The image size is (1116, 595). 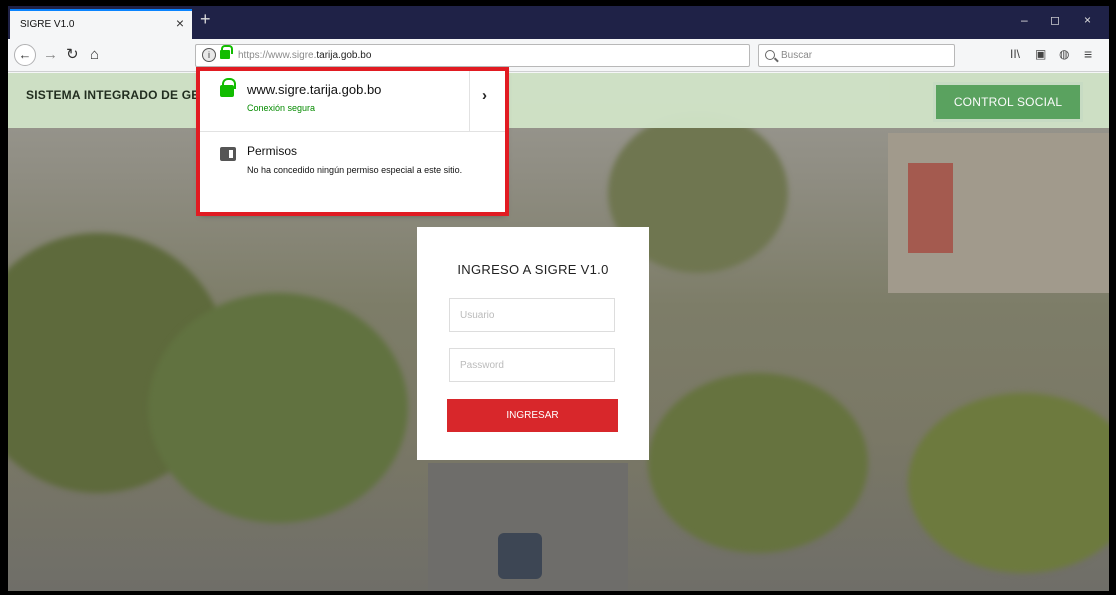 What do you see at coordinates (558, 22) in the screenshot?
I see `tab-strip: SIGRE V1.0 × + – ◻ ×` at bounding box center [558, 22].